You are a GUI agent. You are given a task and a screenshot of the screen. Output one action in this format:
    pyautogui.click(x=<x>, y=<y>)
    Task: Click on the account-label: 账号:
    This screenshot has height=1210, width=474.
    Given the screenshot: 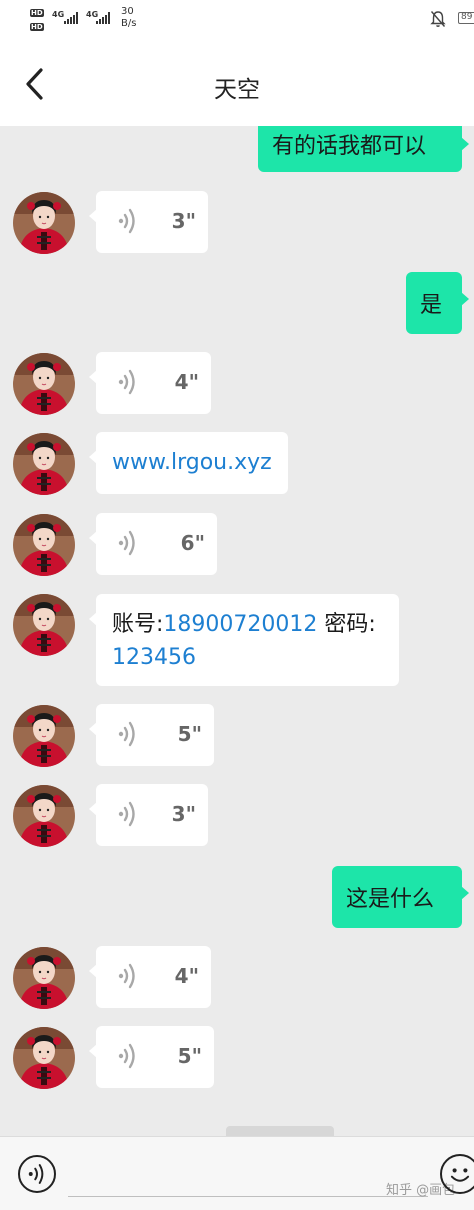 What is the action you would take?
    pyautogui.click(x=138, y=624)
    